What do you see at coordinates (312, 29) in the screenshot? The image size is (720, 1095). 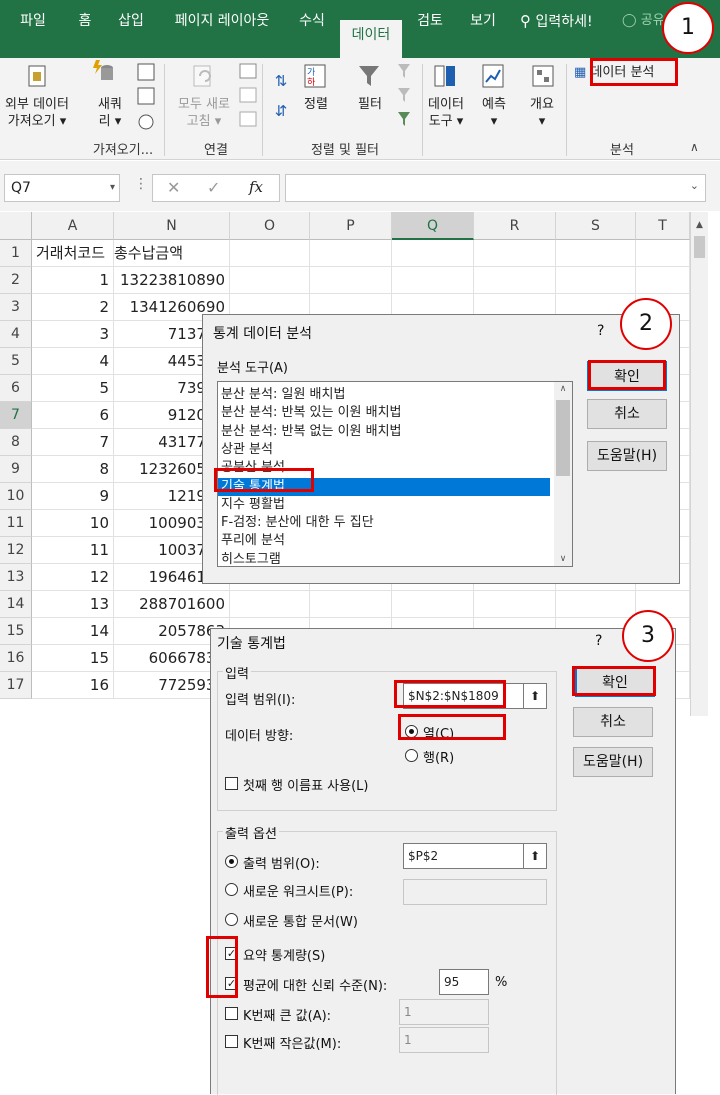 I see `tab-formulas: 수식` at bounding box center [312, 29].